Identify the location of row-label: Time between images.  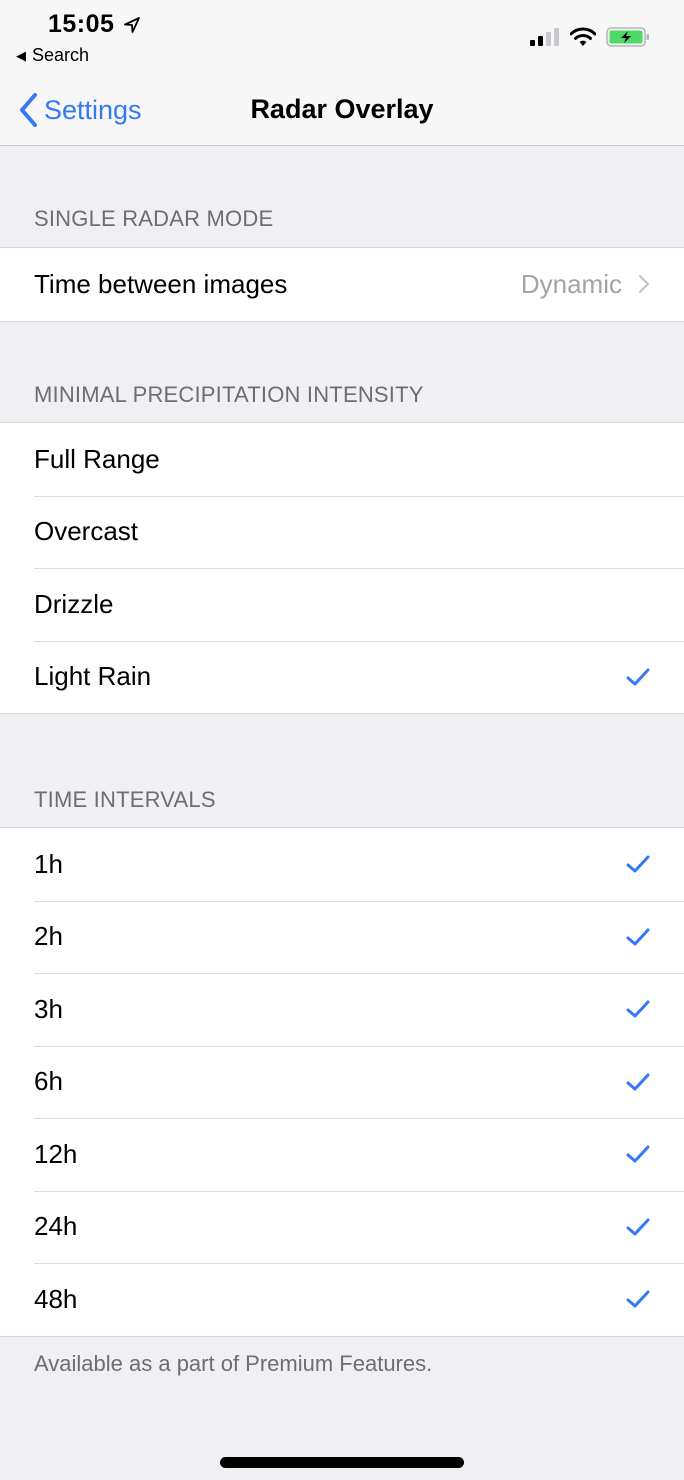
(161, 283).